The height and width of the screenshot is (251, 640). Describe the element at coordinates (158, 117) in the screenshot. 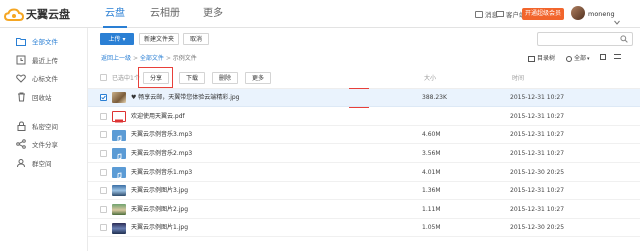

I see `file-name: 欢迎使用天翼云.pdf` at that location.